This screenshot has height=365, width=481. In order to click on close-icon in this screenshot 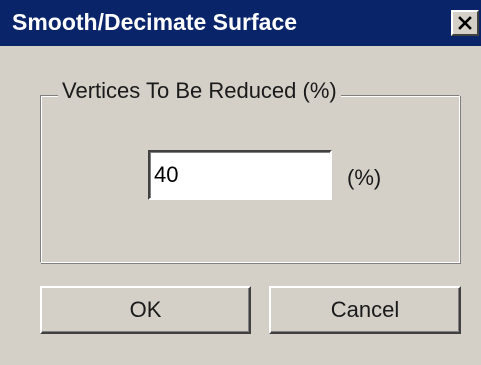, I will do `click(465, 23)`.